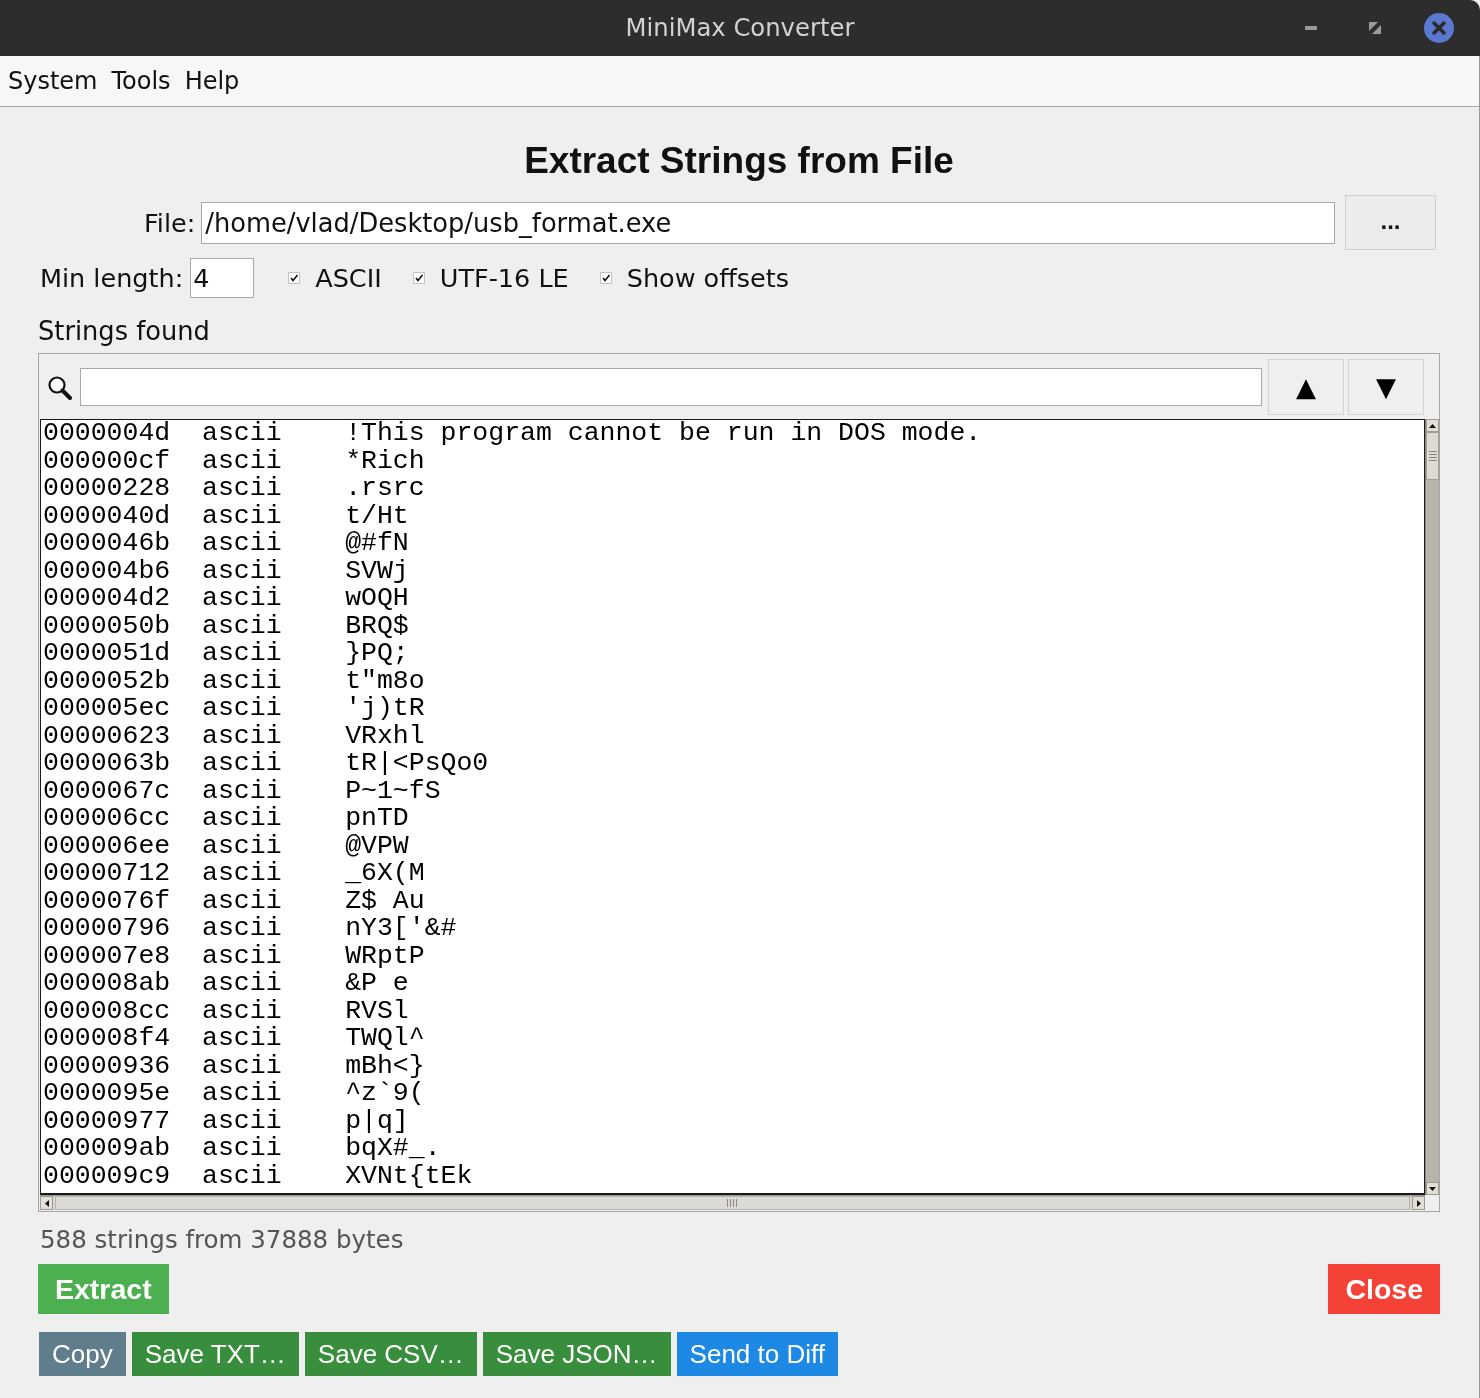  What do you see at coordinates (107, 736) in the screenshot?
I see `offset-cell-text: 00000623` at bounding box center [107, 736].